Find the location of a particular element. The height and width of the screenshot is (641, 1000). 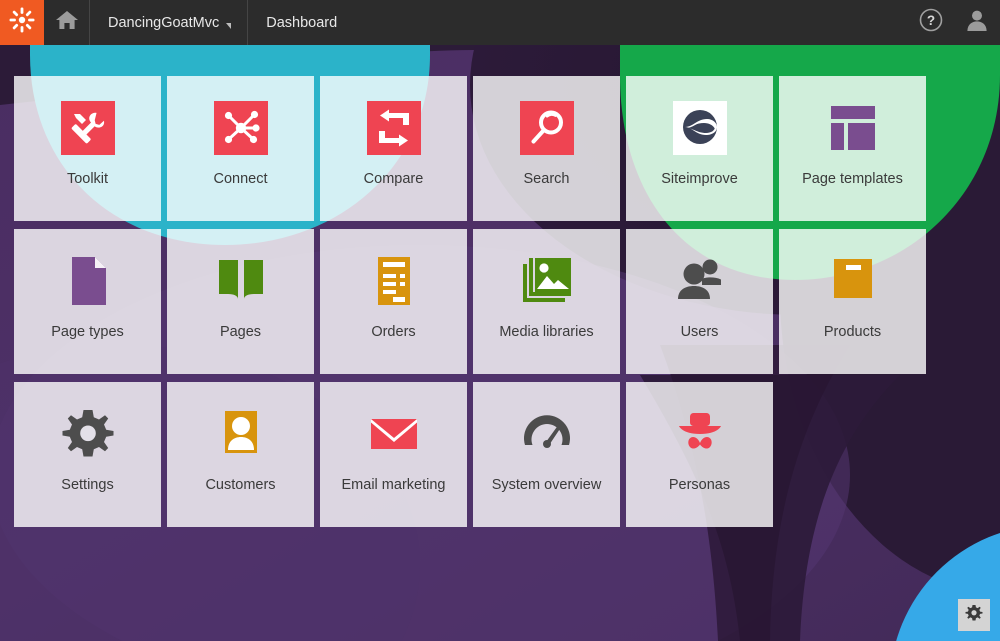

kentico-logo-button is located at coordinates (22, 22).